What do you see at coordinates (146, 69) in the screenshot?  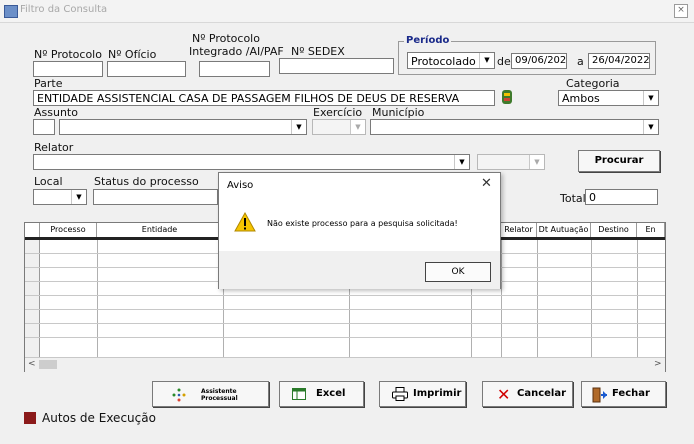 I see `n-oficio-input` at bounding box center [146, 69].